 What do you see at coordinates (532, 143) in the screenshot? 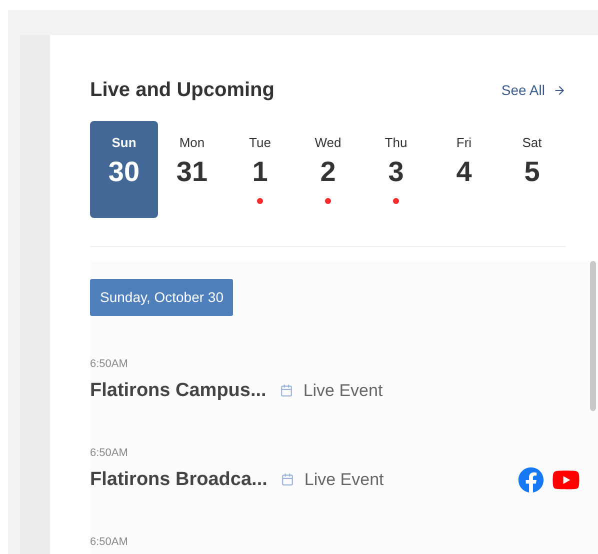
I see `weekday-label: Sat` at bounding box center [532, 143].